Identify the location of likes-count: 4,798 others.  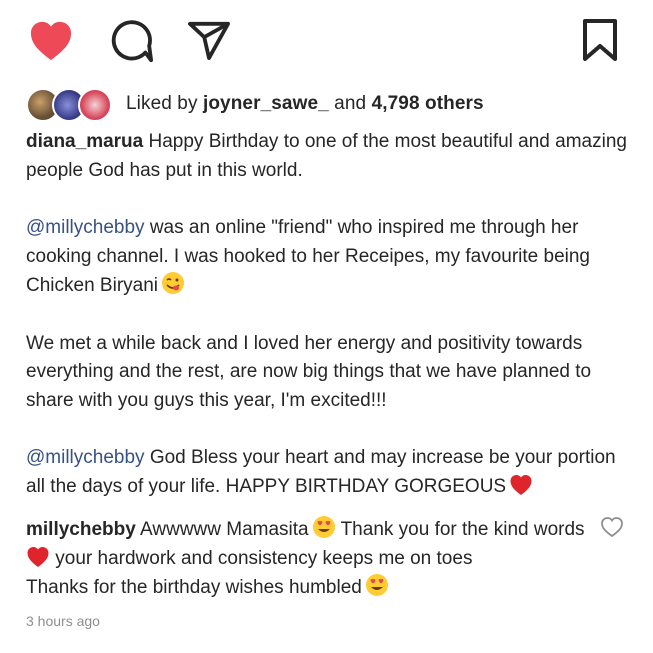
(428, 103).